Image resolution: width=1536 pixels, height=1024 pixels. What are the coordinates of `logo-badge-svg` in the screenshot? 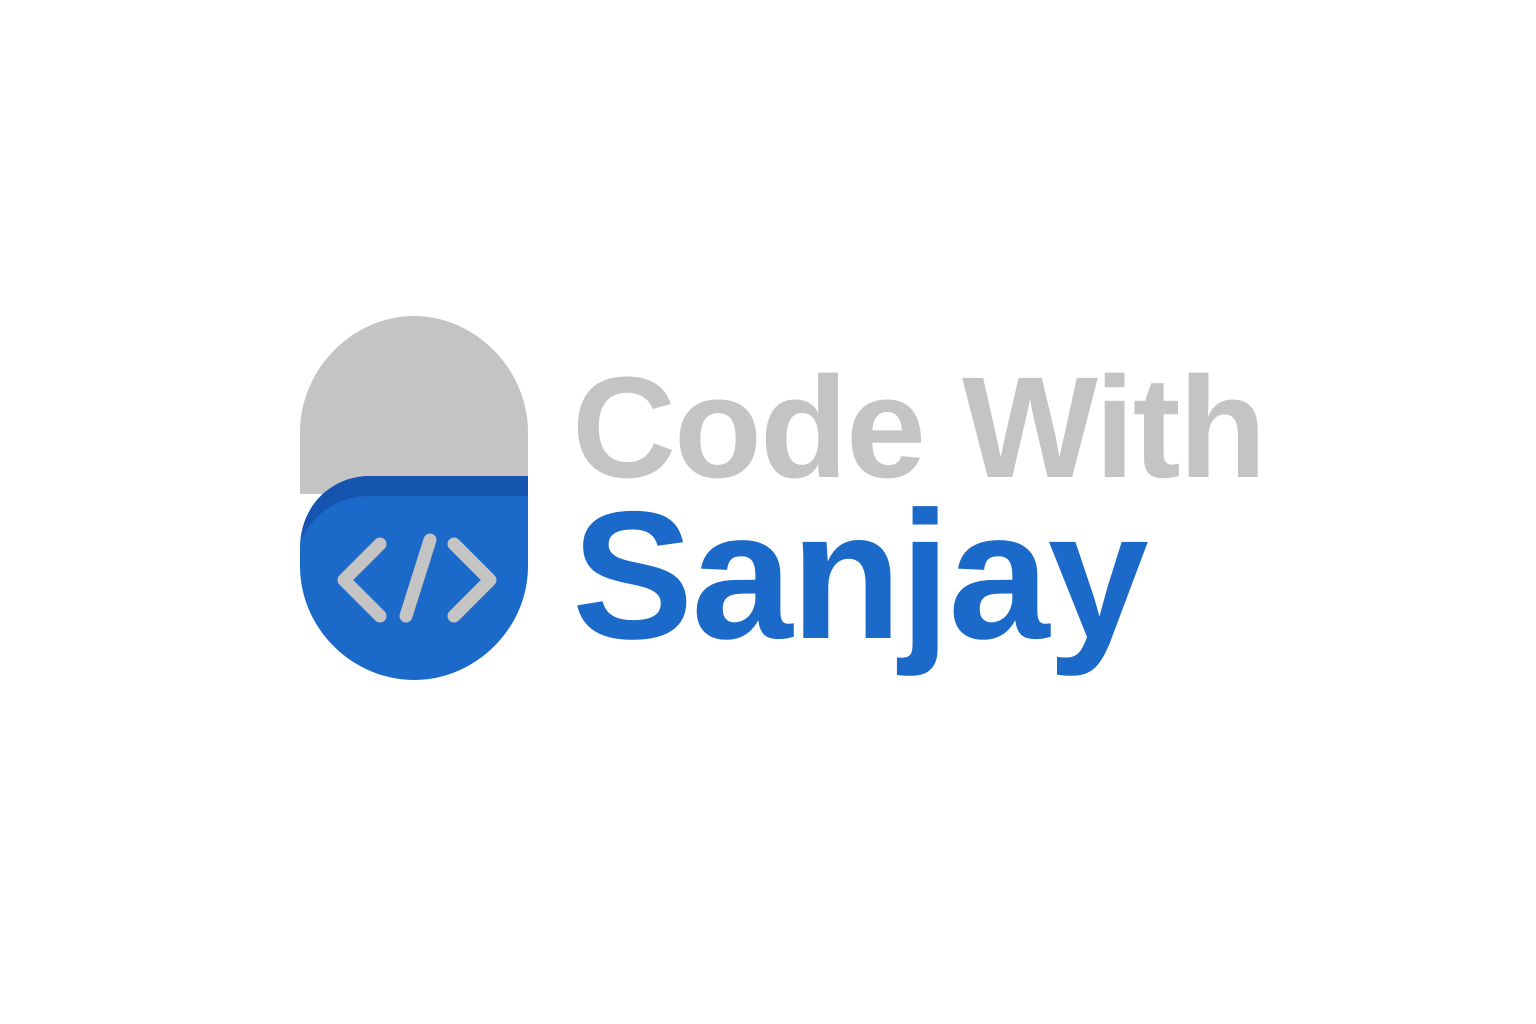 It's located at (414, 498).